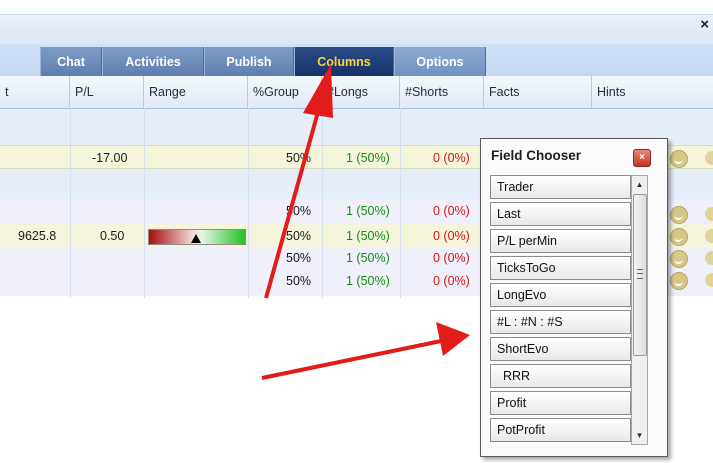 This screenshot has width=713, height=463. What do you see at coordinates (71, 61) in the screenshot?
I see `tab-chat: Chat` at bounding box center [71, 61].